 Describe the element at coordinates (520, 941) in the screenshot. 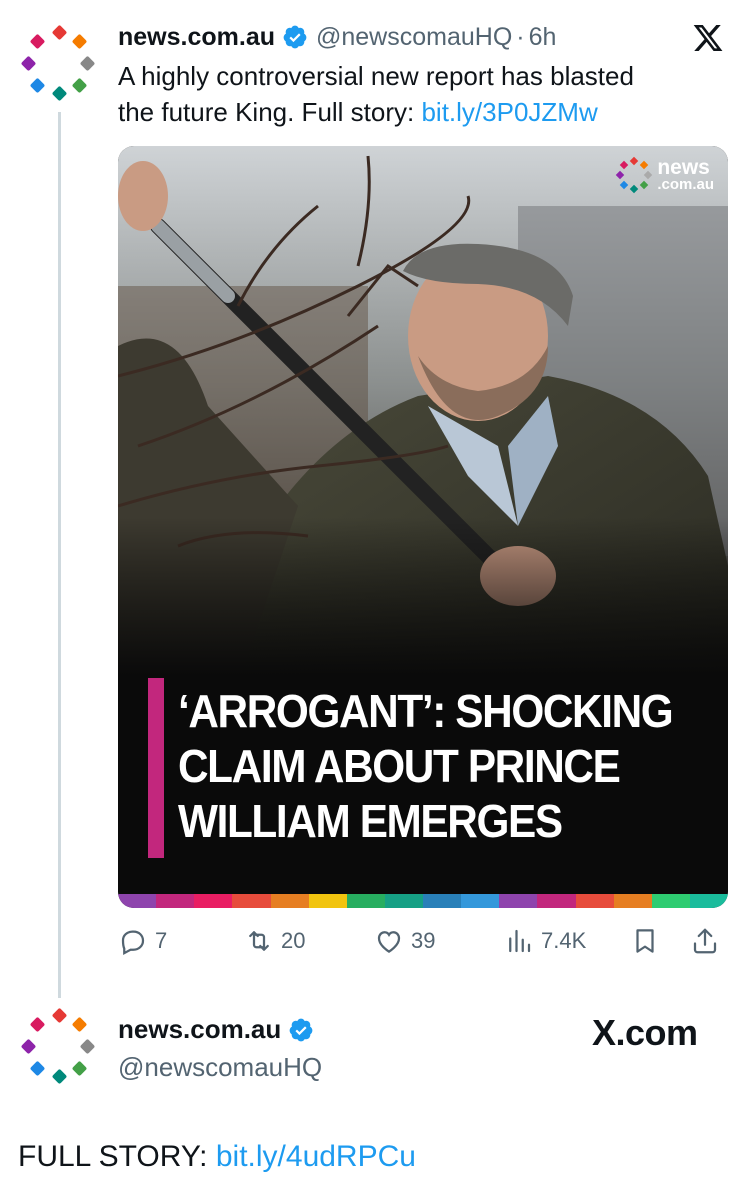

I see `analytics-icon` at that location.